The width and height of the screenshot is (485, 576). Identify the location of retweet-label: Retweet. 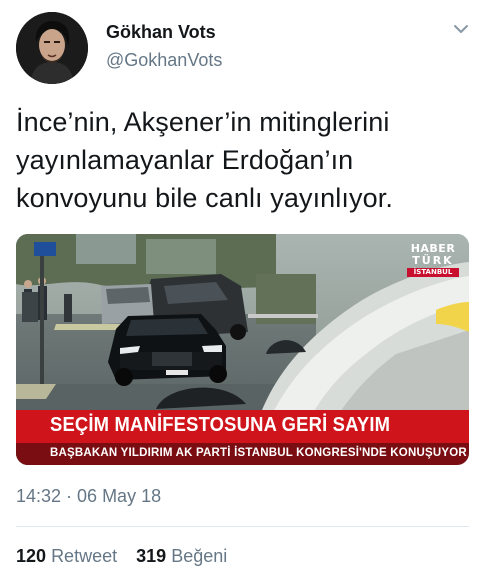
(84, 556).